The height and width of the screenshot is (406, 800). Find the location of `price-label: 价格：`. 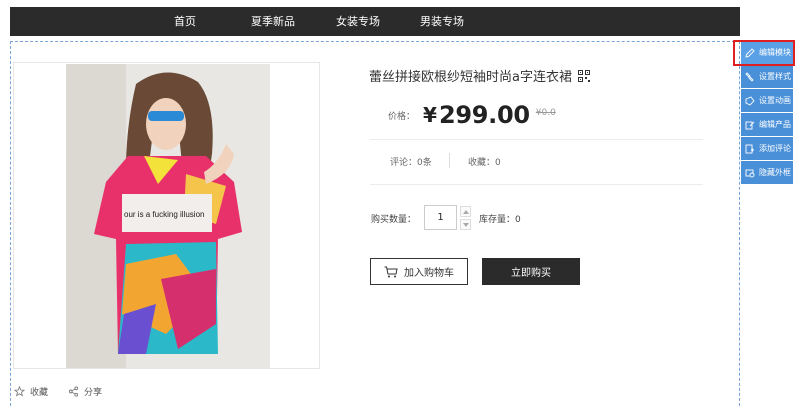

price-label: 价格： is located at coordinates (402, 116).